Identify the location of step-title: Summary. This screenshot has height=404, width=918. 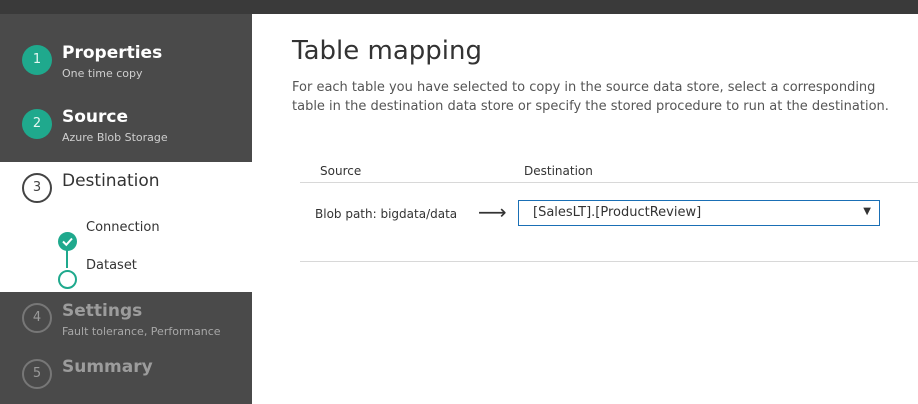
(107, 367).